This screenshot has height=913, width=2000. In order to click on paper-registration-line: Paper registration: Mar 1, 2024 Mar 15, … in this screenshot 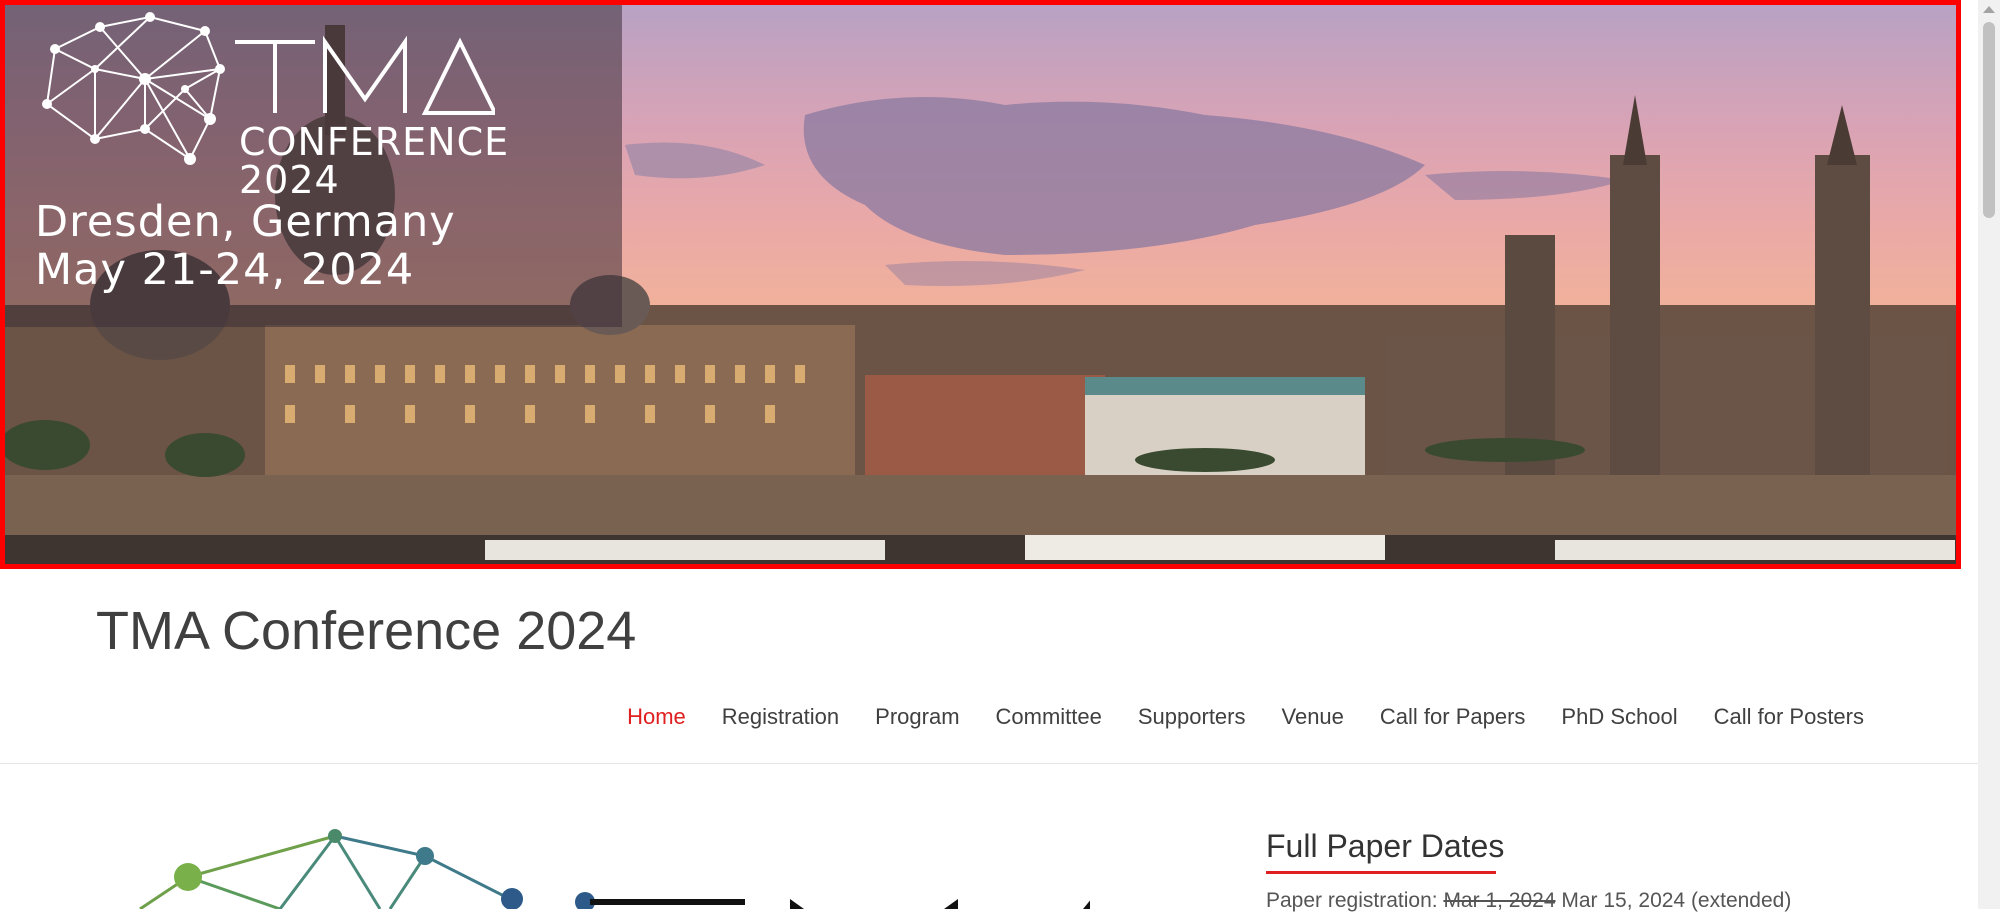, I will do `click(1528, 901)`.